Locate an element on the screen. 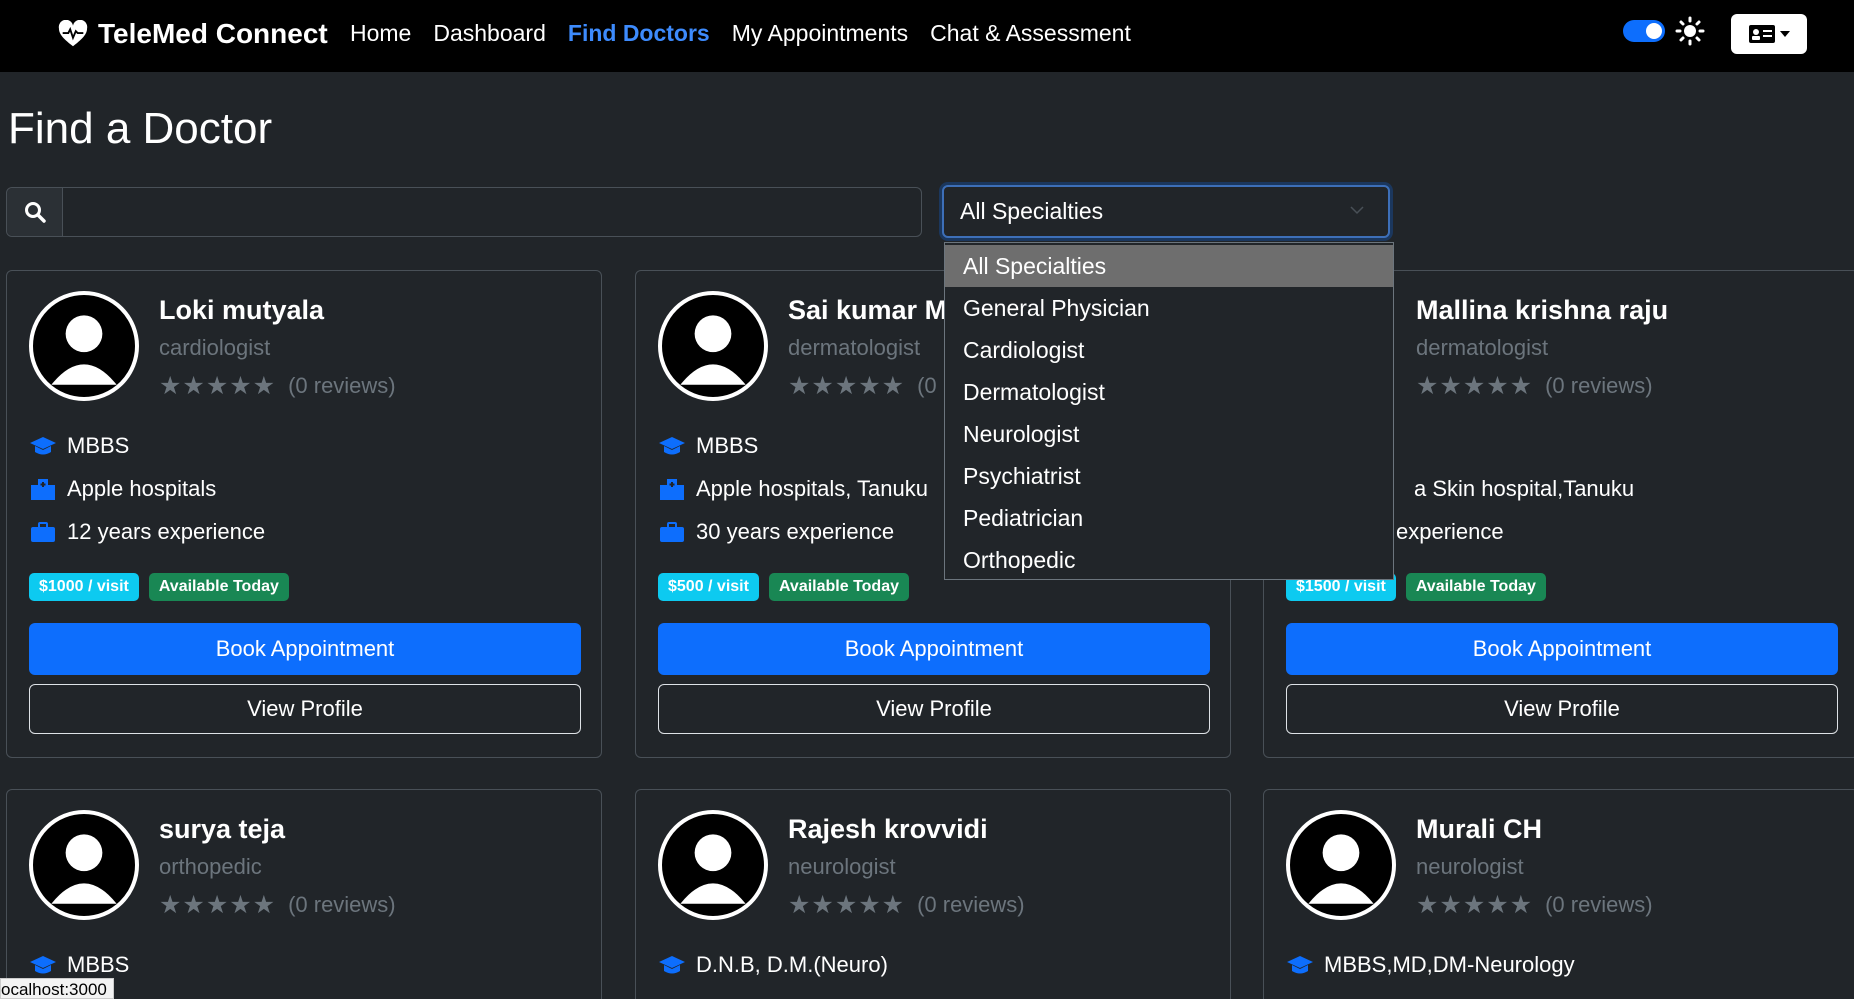 The height and width of the screenshot is (999, 1854). specialty-option-neurologist: Neurologist is located at coordinates (1169, 434).